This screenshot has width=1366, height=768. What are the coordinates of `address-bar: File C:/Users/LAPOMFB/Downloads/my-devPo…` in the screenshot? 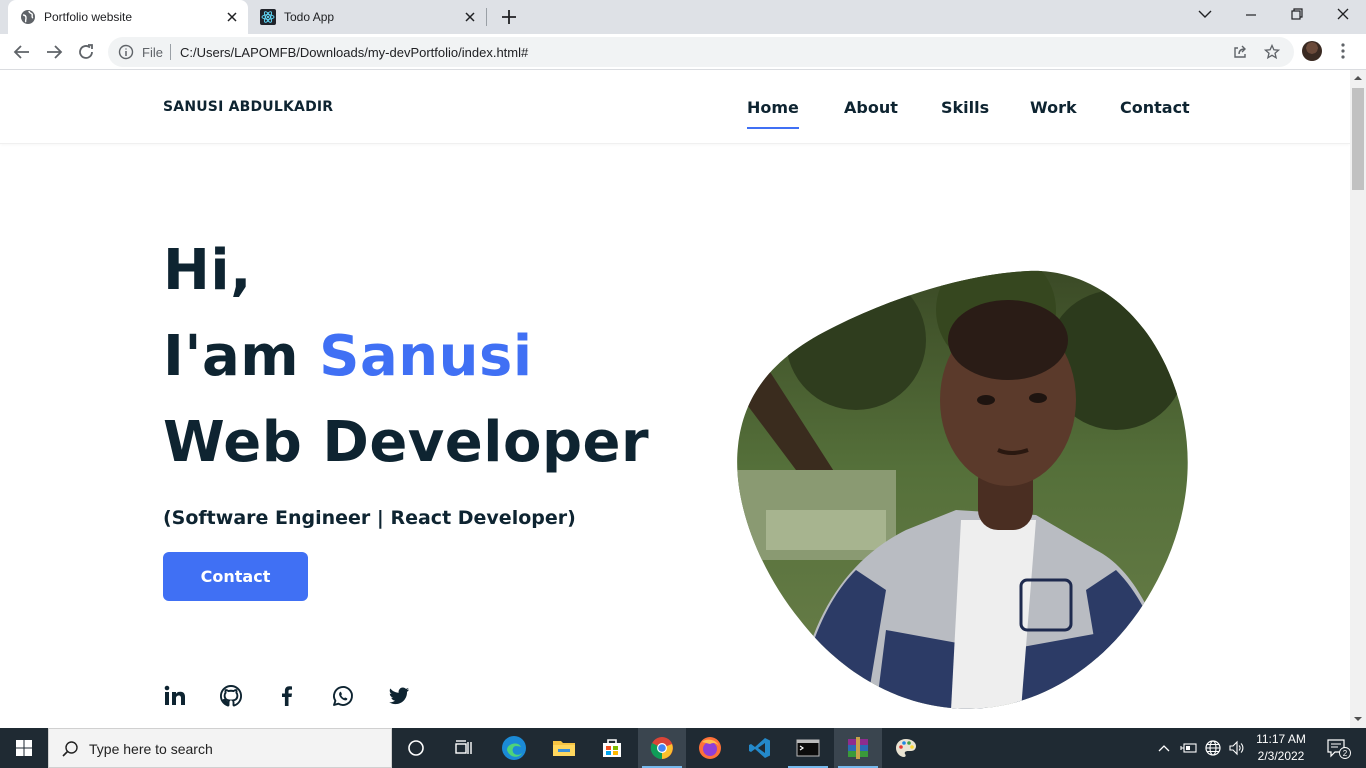 It's located at (701, 52).